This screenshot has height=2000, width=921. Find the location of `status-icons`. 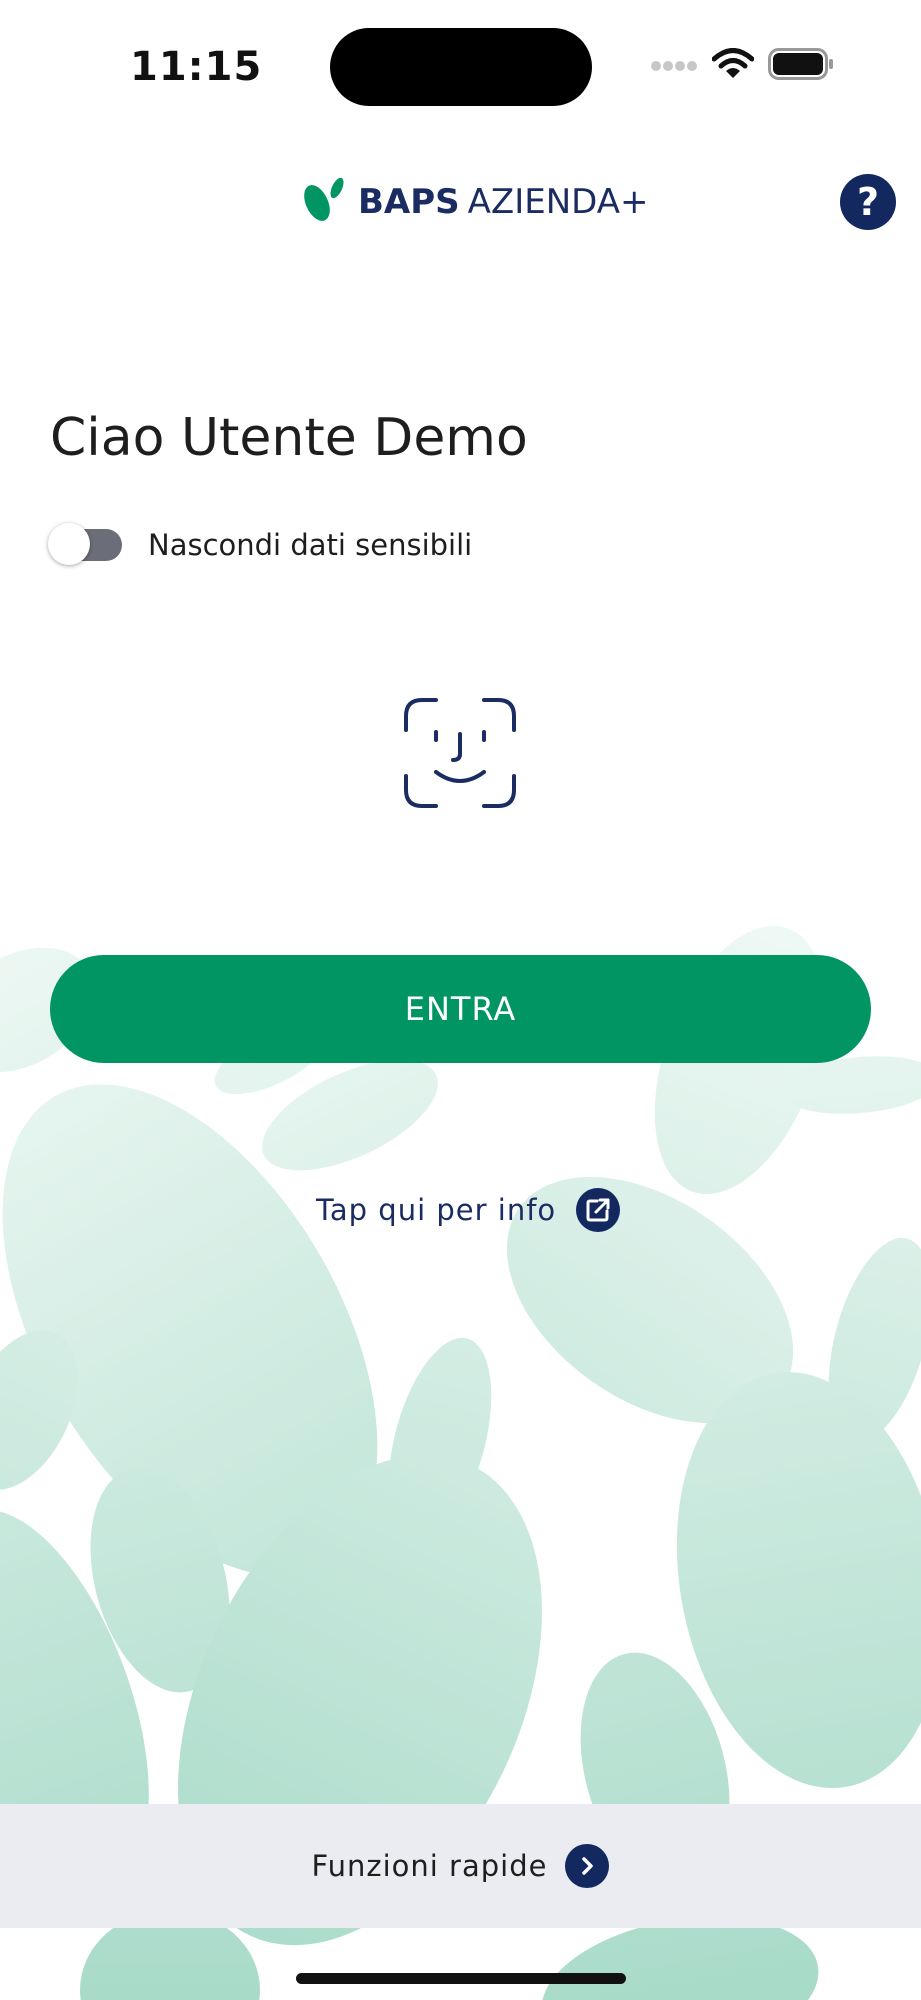

status-icons is located at coordinates (742, 66).